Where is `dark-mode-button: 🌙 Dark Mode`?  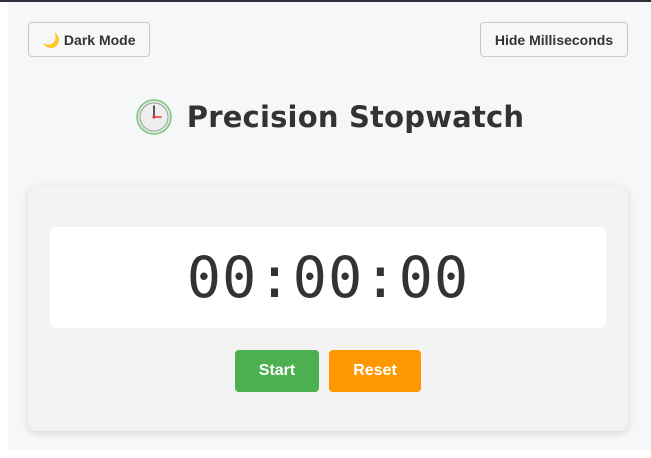
dark-mode-button: 🌙 Dark Mode is located at coordinates (89, 39).